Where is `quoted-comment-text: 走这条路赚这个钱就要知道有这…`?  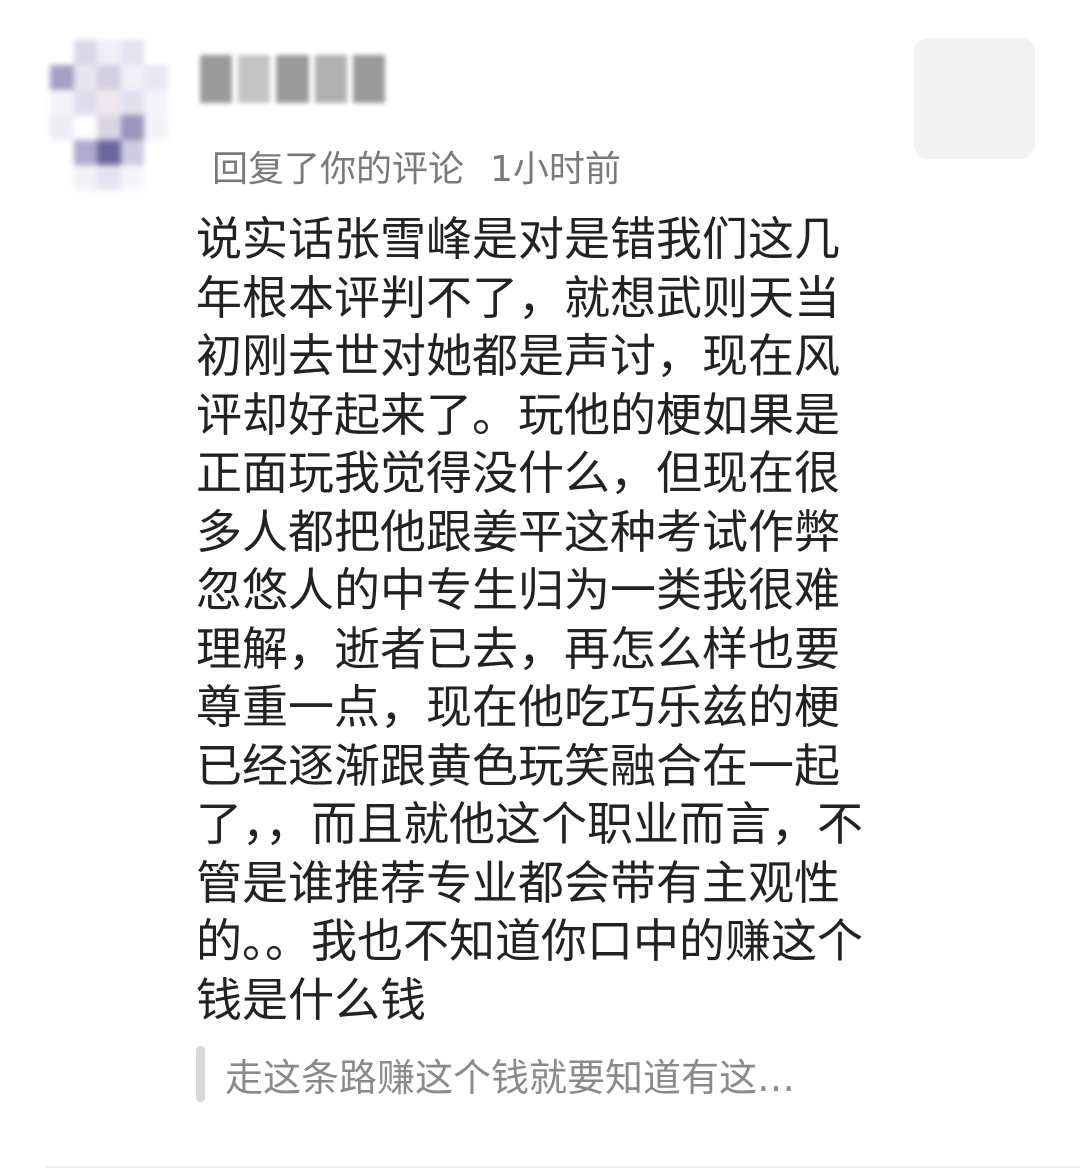 quoted-comment-text: 走这条路赚这个钱就要知道有这… is located at coordinates (510, 1077).